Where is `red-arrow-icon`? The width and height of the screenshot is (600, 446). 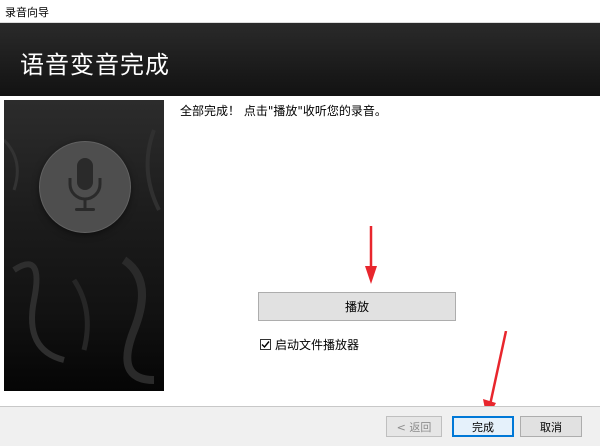
red-arrow-icon is located at coordinates (371, 255).